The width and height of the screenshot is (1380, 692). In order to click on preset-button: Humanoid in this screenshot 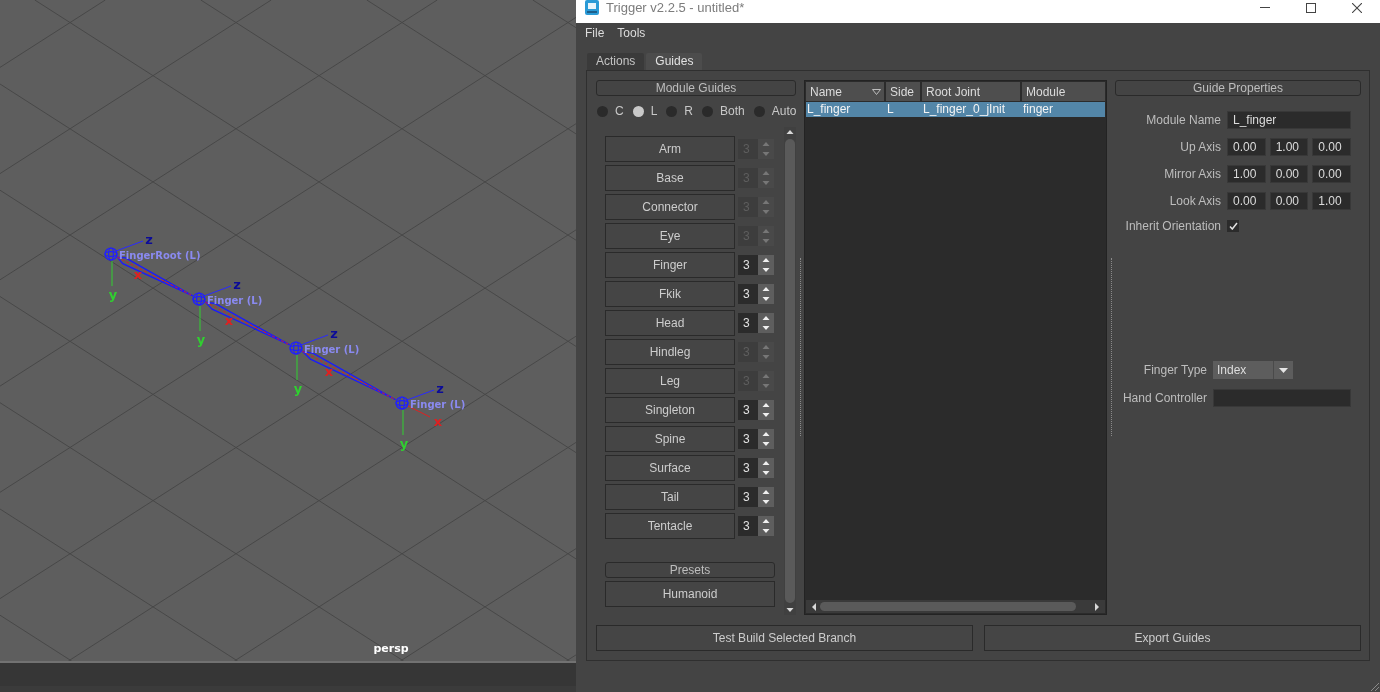, I will do `click(690, 594)`.